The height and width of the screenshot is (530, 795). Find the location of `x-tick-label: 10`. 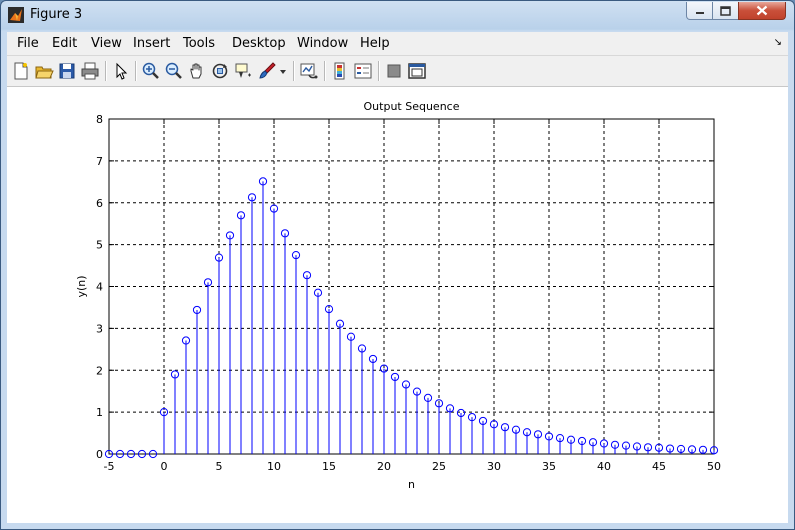

x-tick-label: 10 is located at coordinates (274, 466).